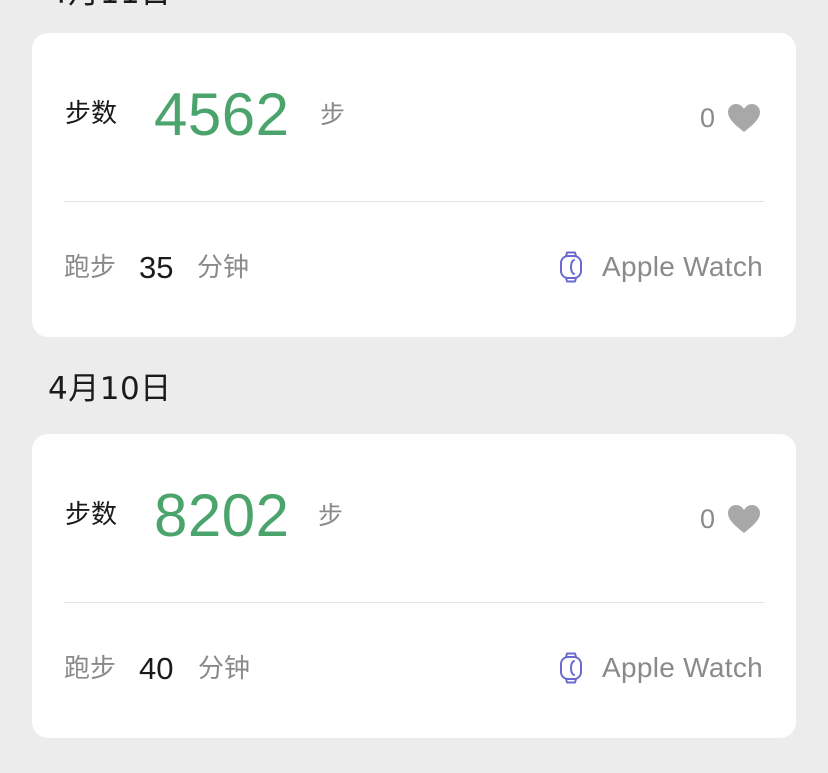  Describe the element at coordinates (414, 519) in the screenshot. I see `steps-row: 步数 8202 步 0` at that location.